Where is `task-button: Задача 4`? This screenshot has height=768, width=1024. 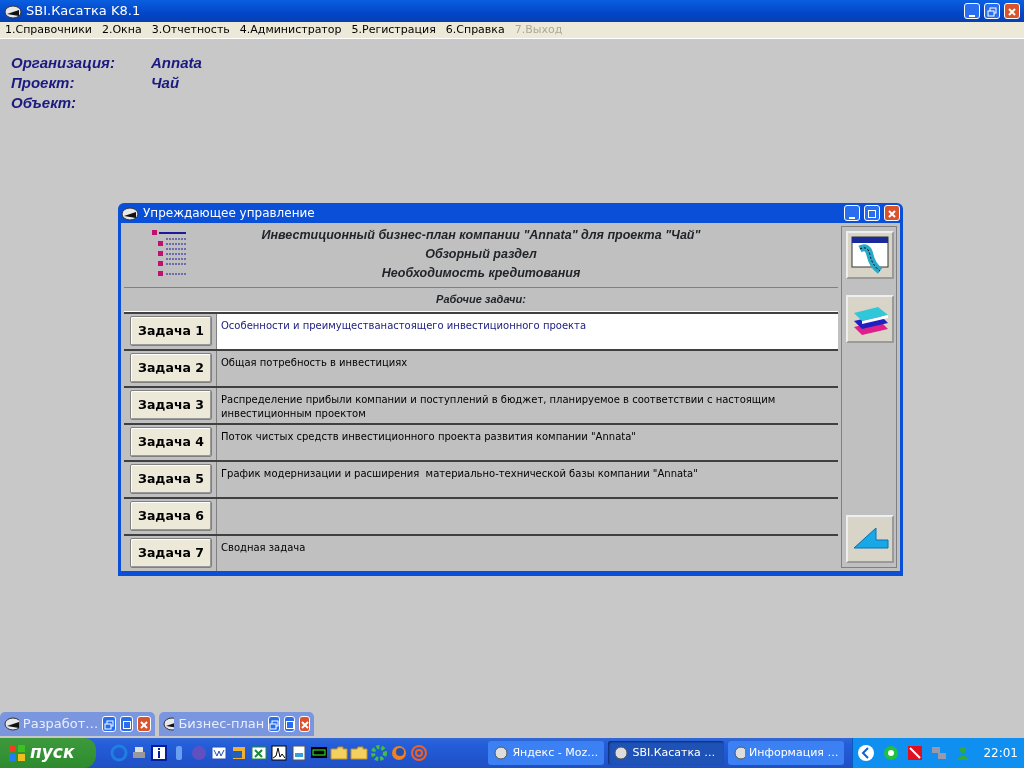 task-button: Задача 4 is located at coordinates (171, 442).